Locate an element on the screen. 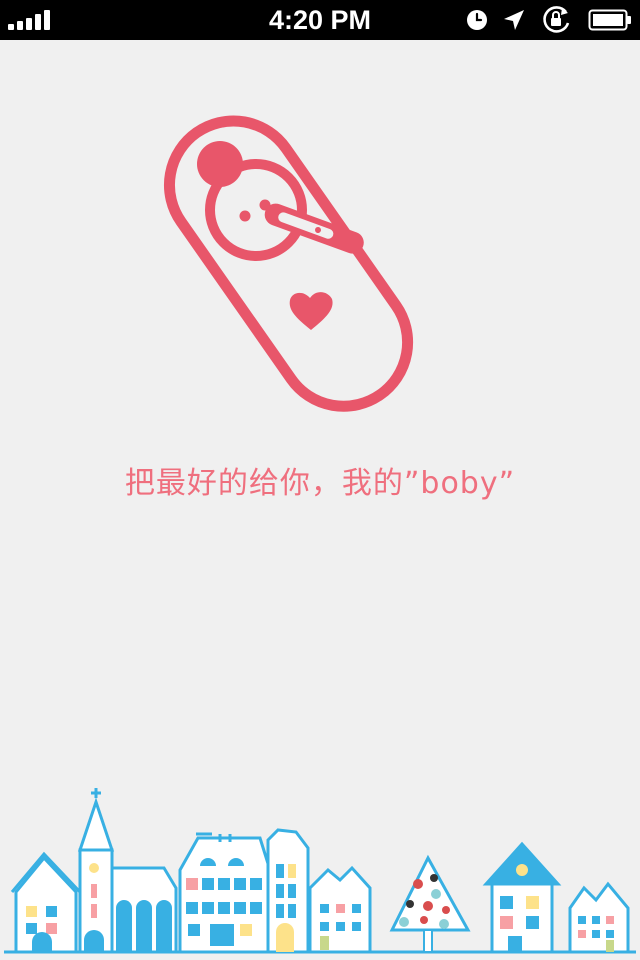 The width and height of the screenshot is (640, 960). swaddled-baby-icon is located at coordinates (288, 263).